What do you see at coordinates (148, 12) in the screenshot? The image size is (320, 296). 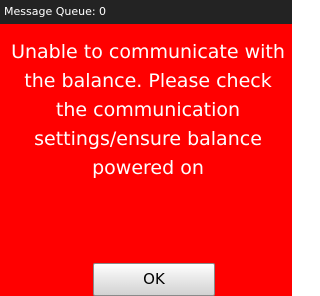 I see `window-title: Message Queue: 0` at bounding box center [148, 12].